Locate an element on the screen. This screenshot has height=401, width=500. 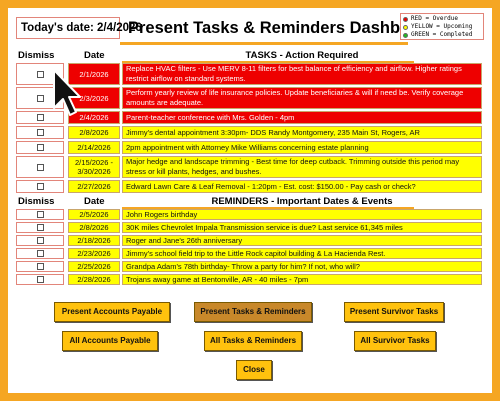
reminder-date: 2/28/2026 is located at coordinates (94, 279).